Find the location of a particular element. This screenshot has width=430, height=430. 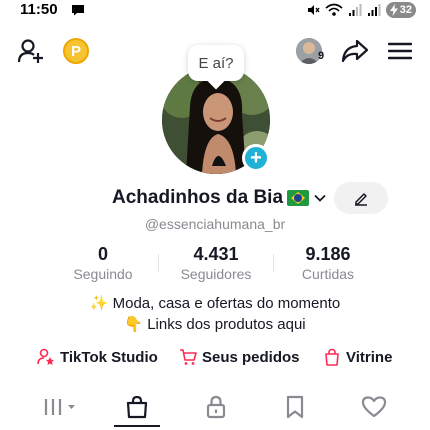

add-story-button: + is located at coordinates (256, 158).